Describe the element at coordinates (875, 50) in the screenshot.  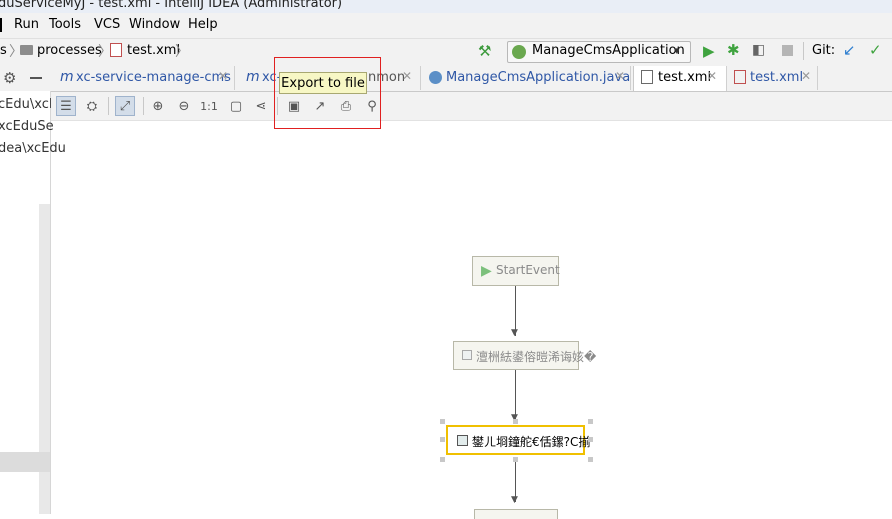
I see `git-commit-check-icon: ✓` at that location.